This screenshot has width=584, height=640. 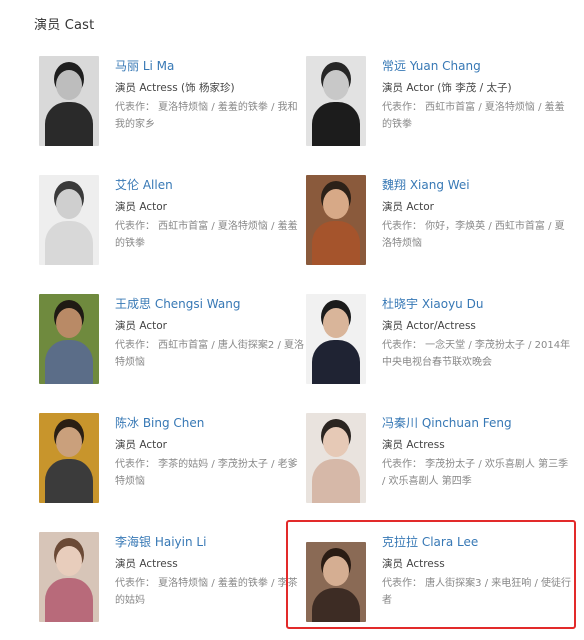 What do you see at coordinates (431, 574) in the screenshot?
I see `highlight-box` at bounding box center [431, 574].